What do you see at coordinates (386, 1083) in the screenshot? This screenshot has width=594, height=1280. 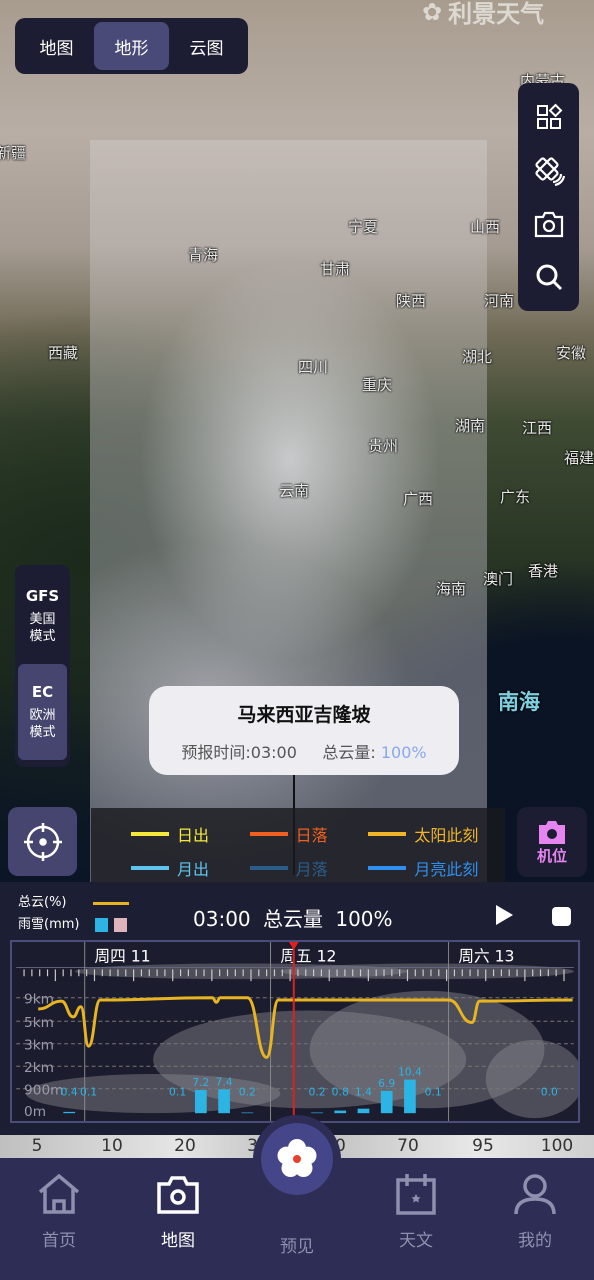 I see `rain-label: 6.9` at bounding box center [386, 1083].